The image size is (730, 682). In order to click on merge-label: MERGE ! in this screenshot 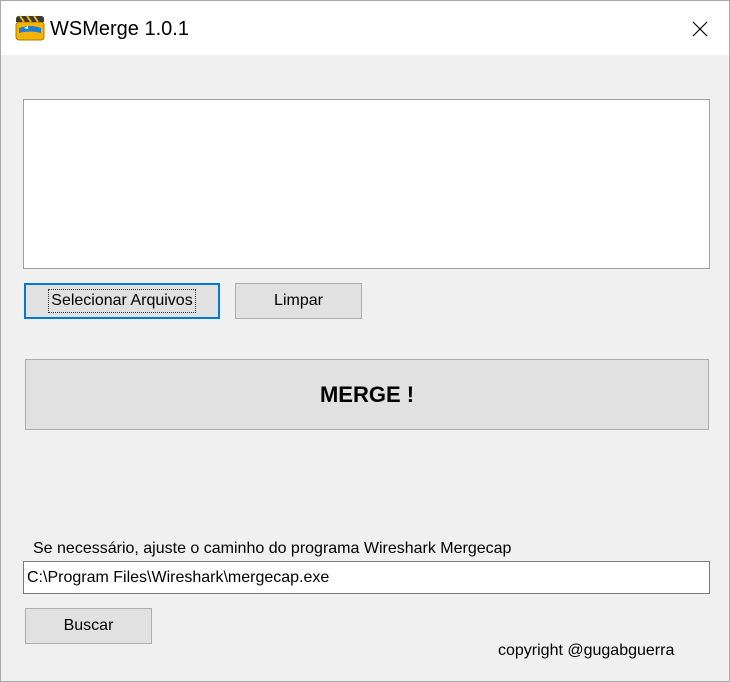, I will do `click(367, 394)`.